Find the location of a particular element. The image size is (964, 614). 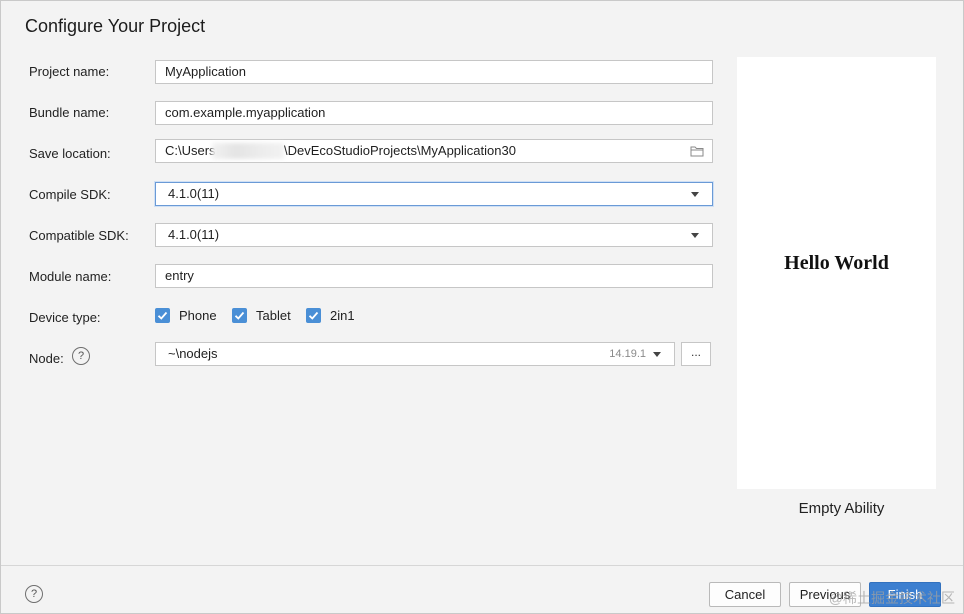

footer-divider is located at coordinates (482, 565).